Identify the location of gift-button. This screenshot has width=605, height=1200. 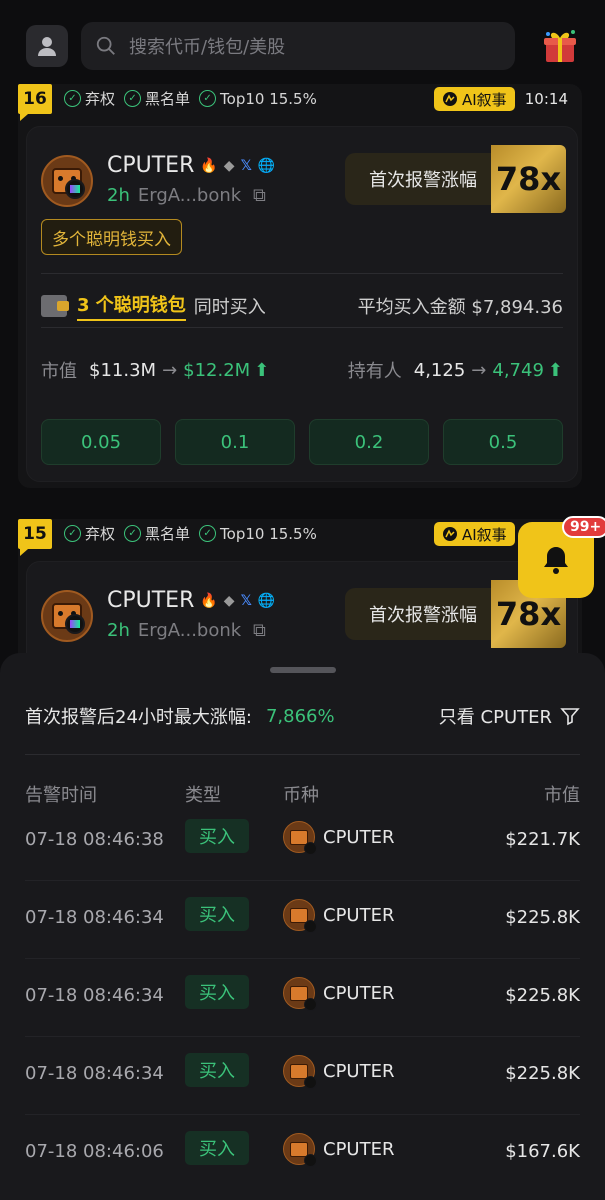
(560, 46).